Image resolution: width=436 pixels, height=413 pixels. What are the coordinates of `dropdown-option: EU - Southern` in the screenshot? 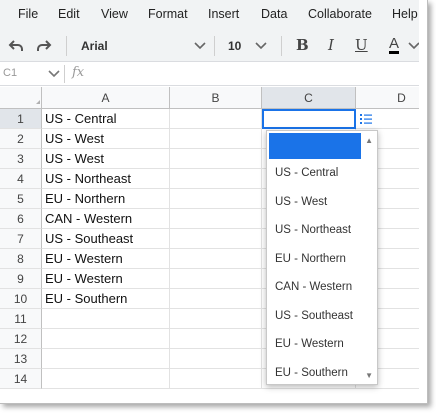 It's located at (311, 373).